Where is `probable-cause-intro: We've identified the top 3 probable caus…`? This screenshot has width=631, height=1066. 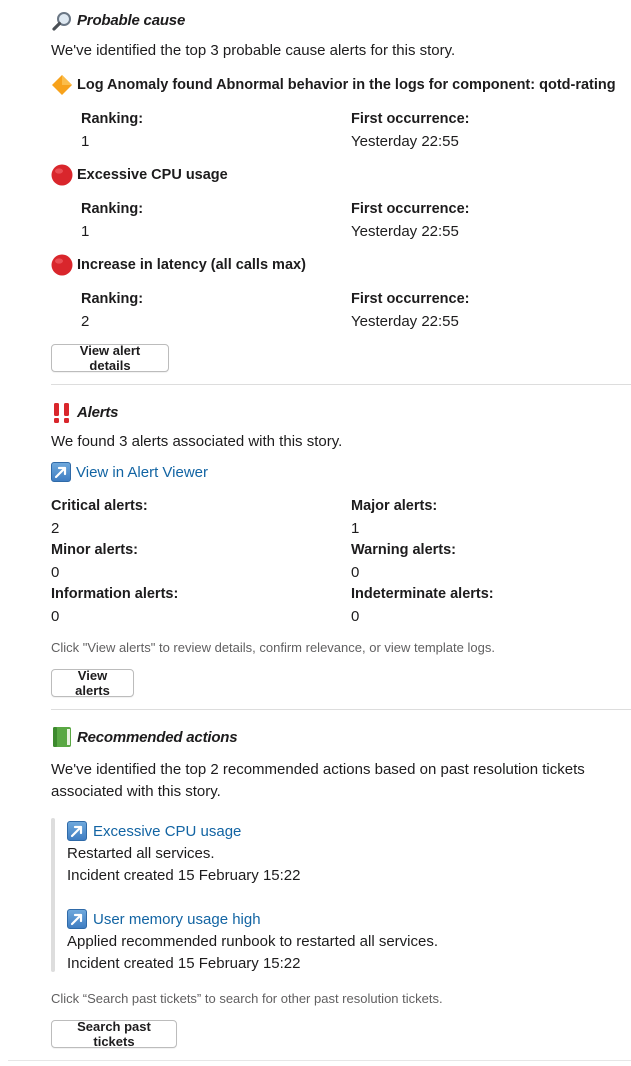
probable-cause-intro: We've identified the top 3 probable caus… is located at coordinates (253, 50).